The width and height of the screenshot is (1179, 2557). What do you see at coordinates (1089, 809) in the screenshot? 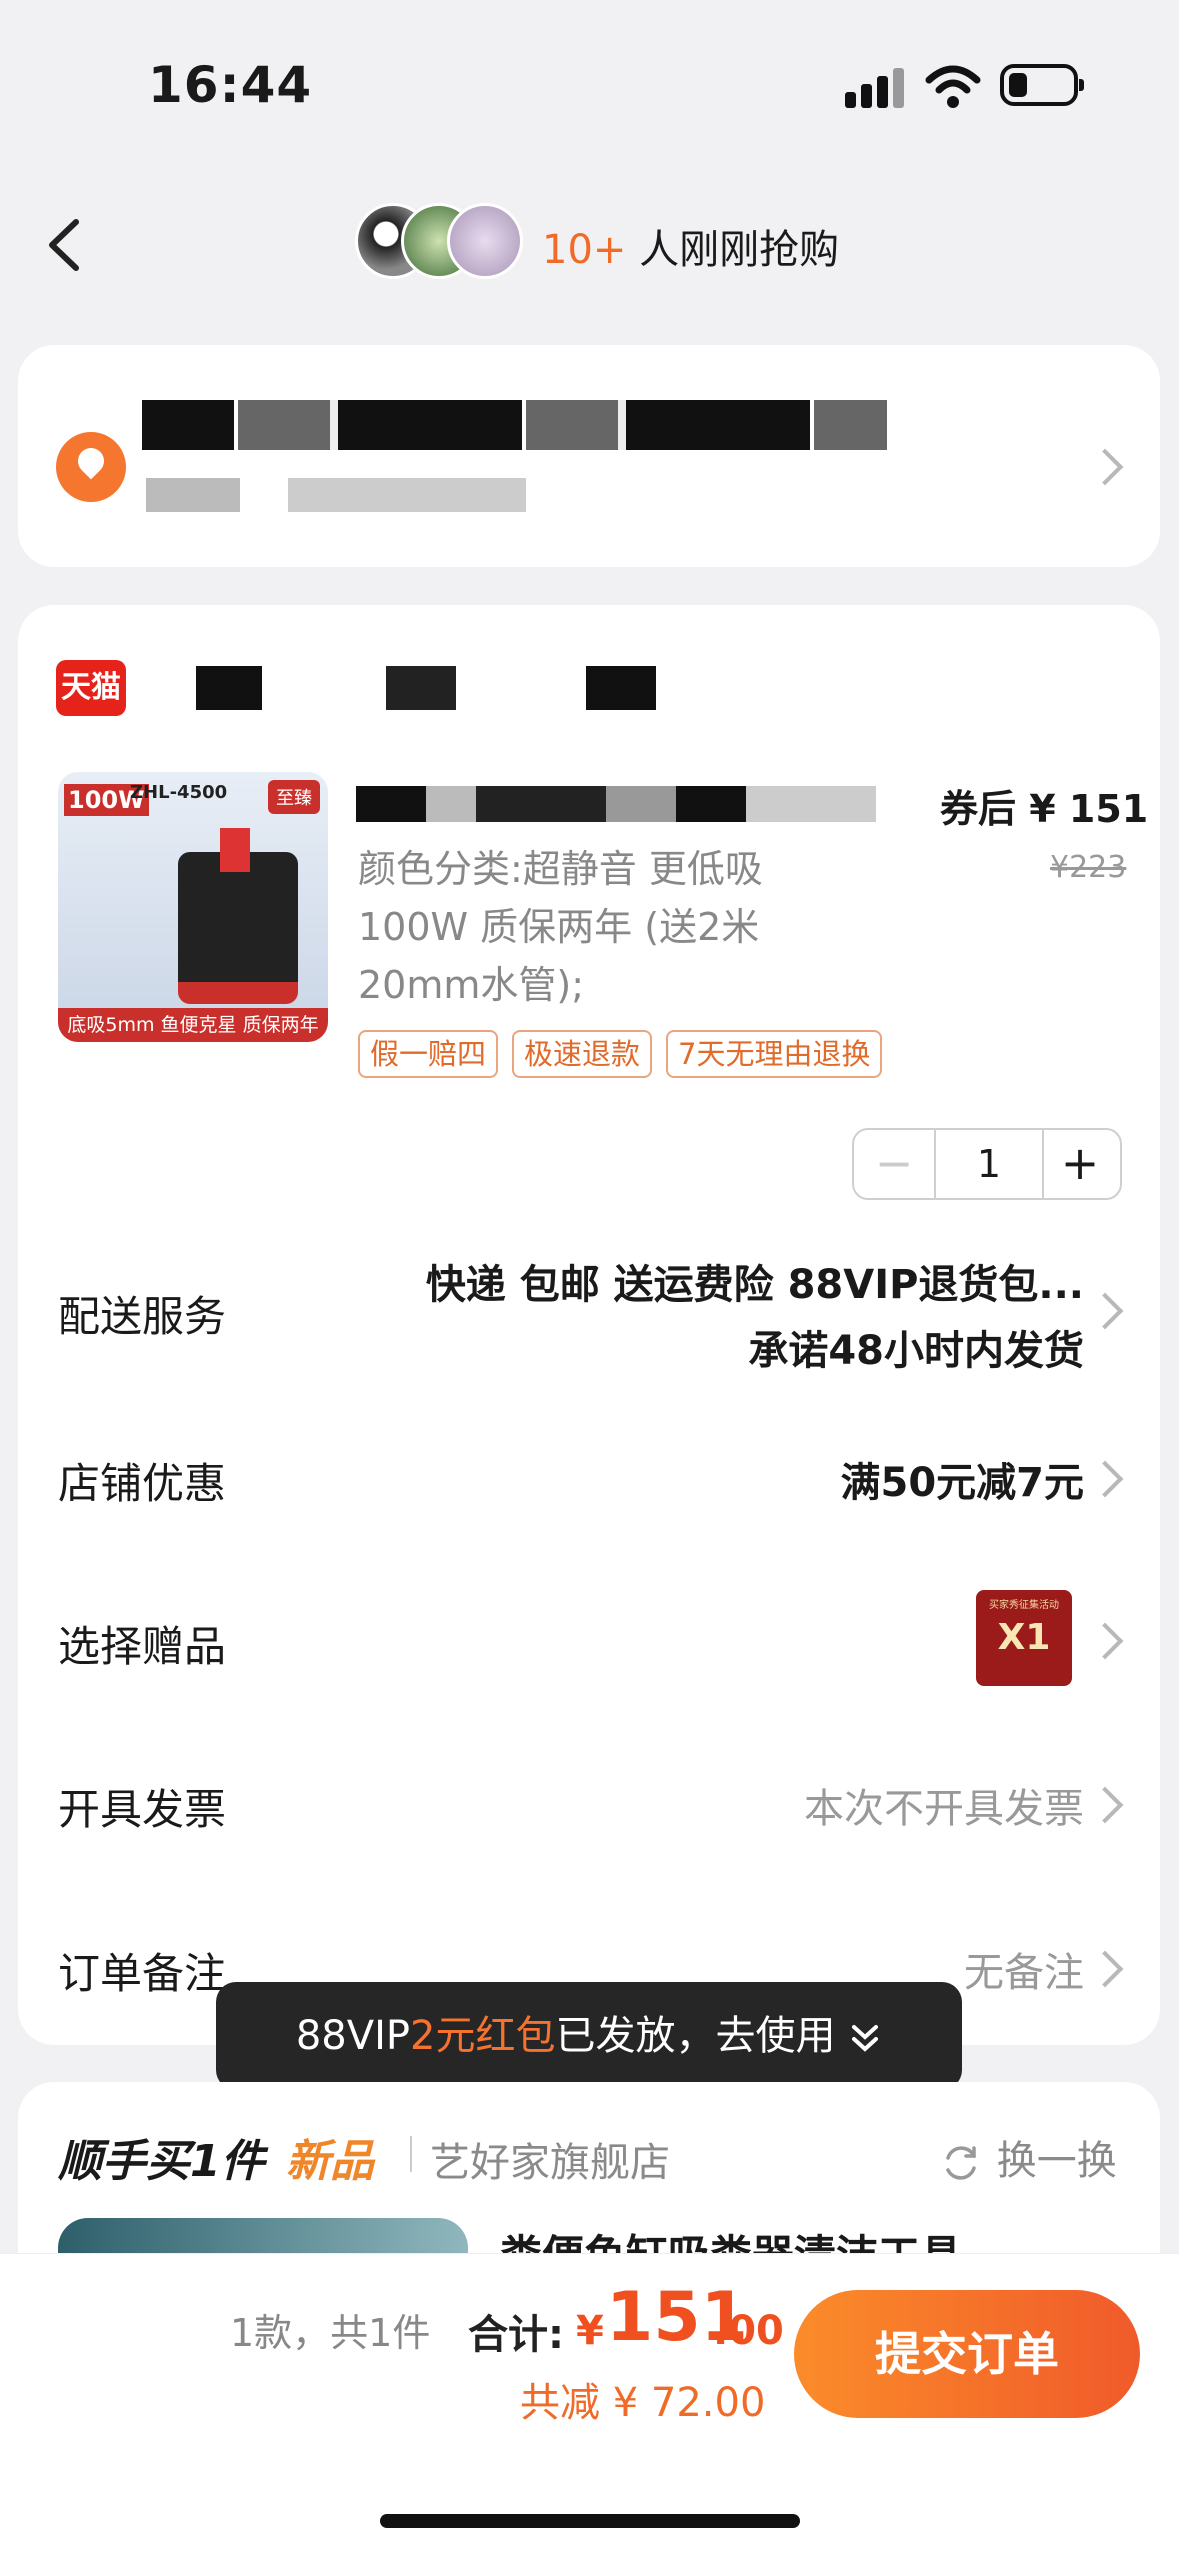
I see `price-value: ¥ 151` at bounding box center [1089, 809].